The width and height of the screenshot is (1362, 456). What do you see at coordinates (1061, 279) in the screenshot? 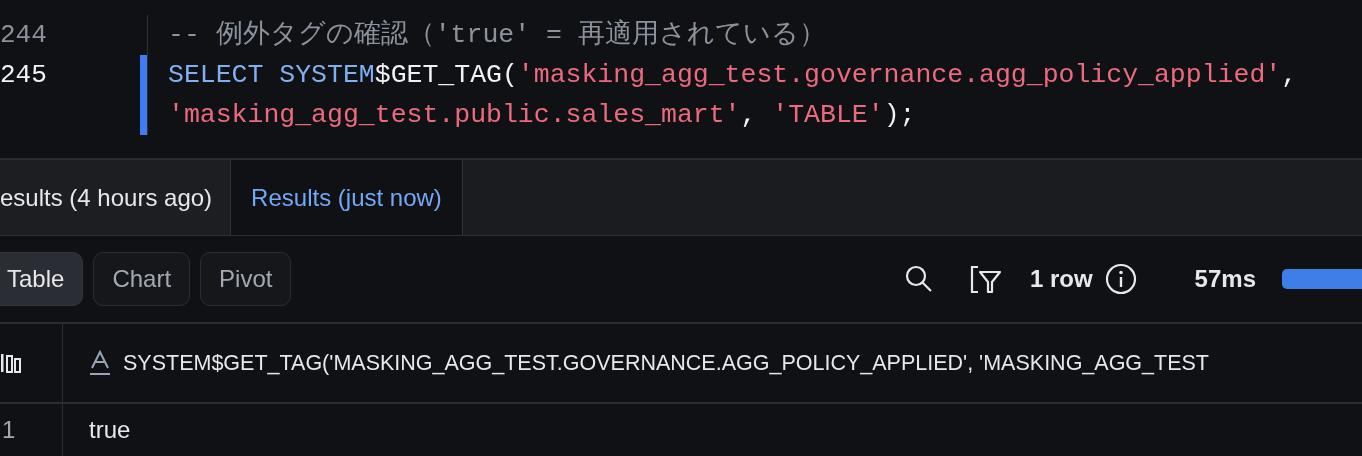
I see `row-count: 1 row` at bounding box center [1061, 279].